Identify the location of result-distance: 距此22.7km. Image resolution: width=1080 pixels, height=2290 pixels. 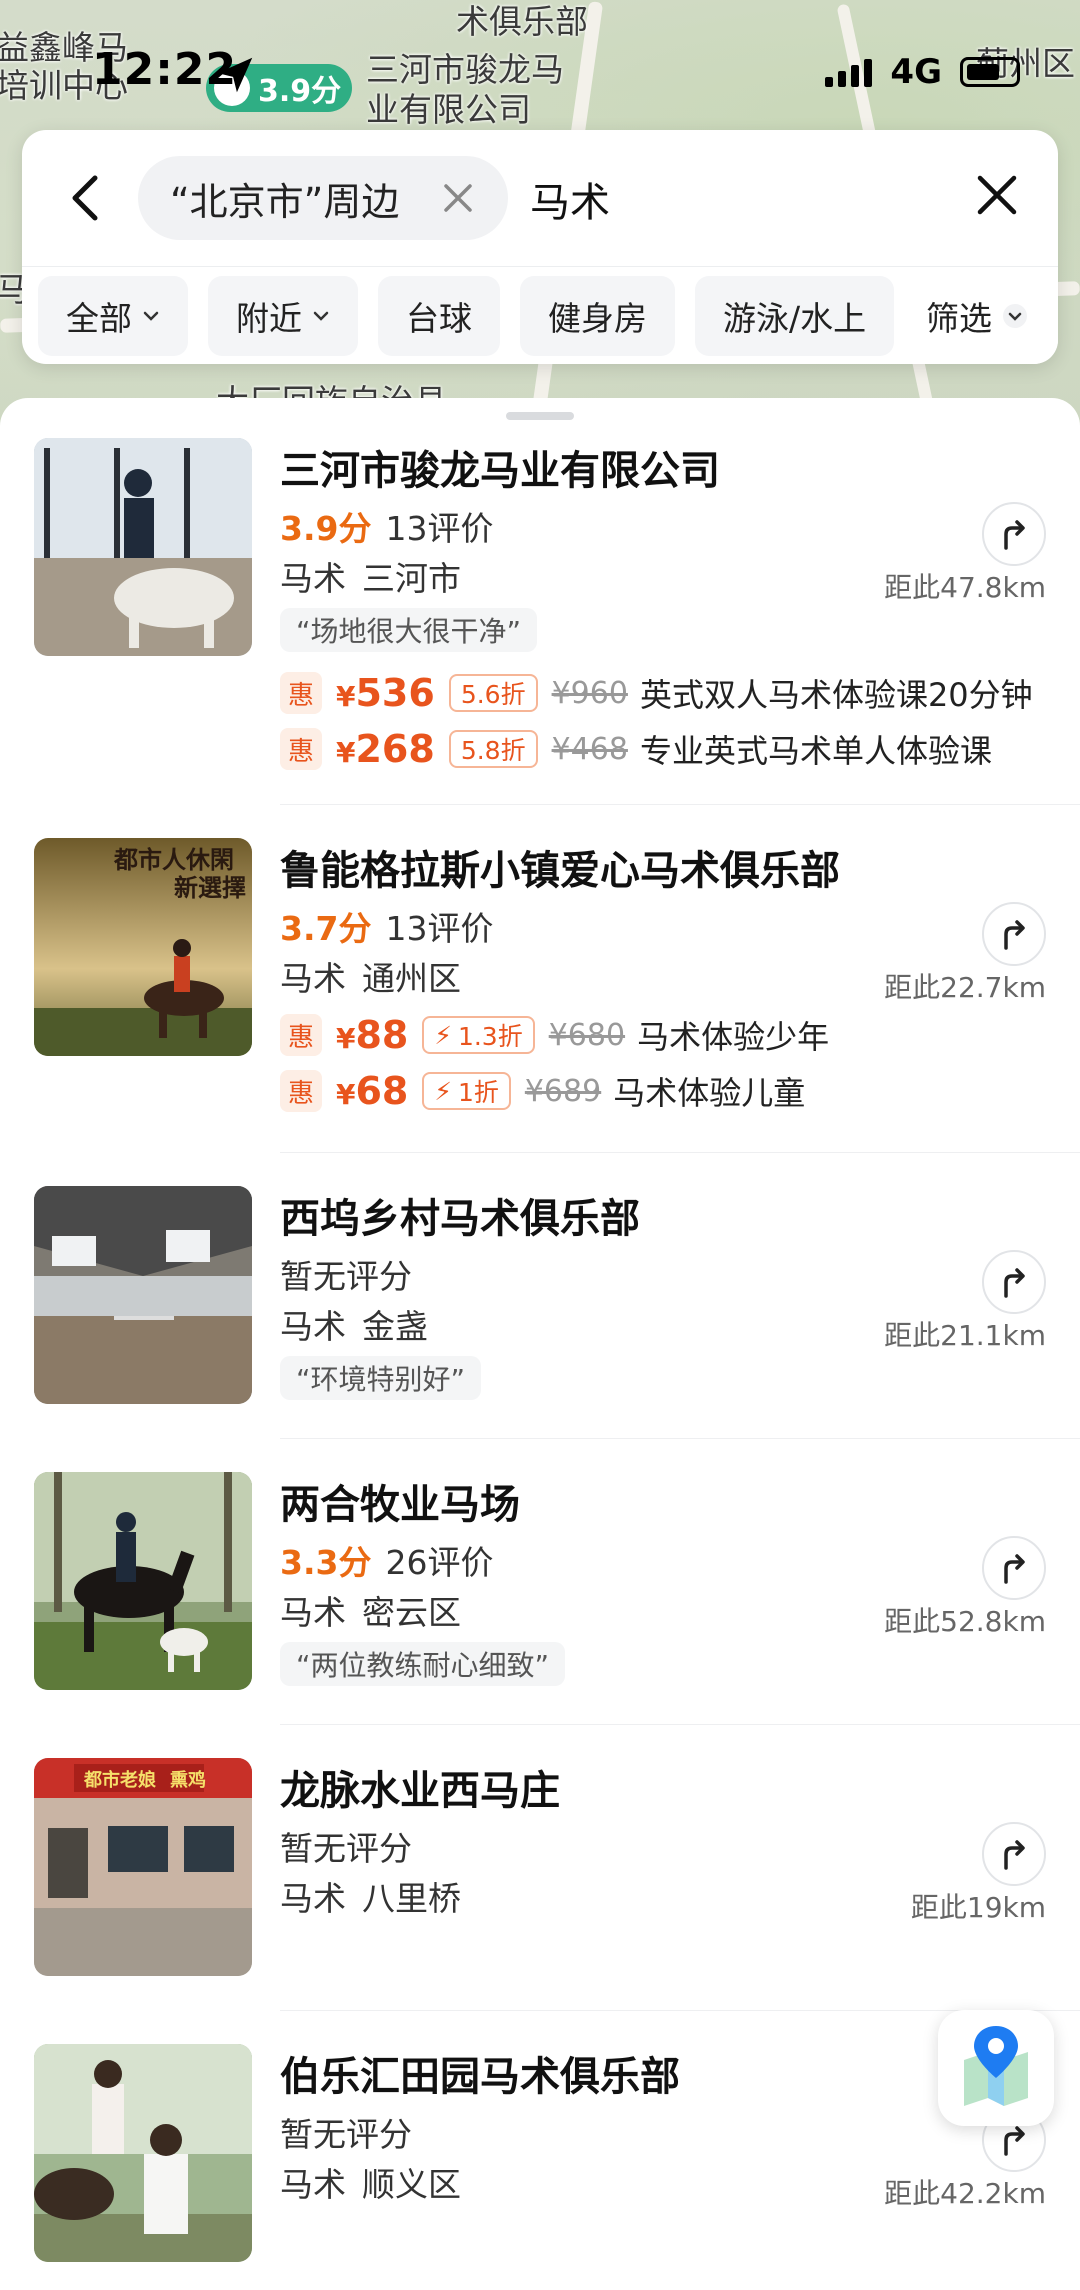
(965, 987).